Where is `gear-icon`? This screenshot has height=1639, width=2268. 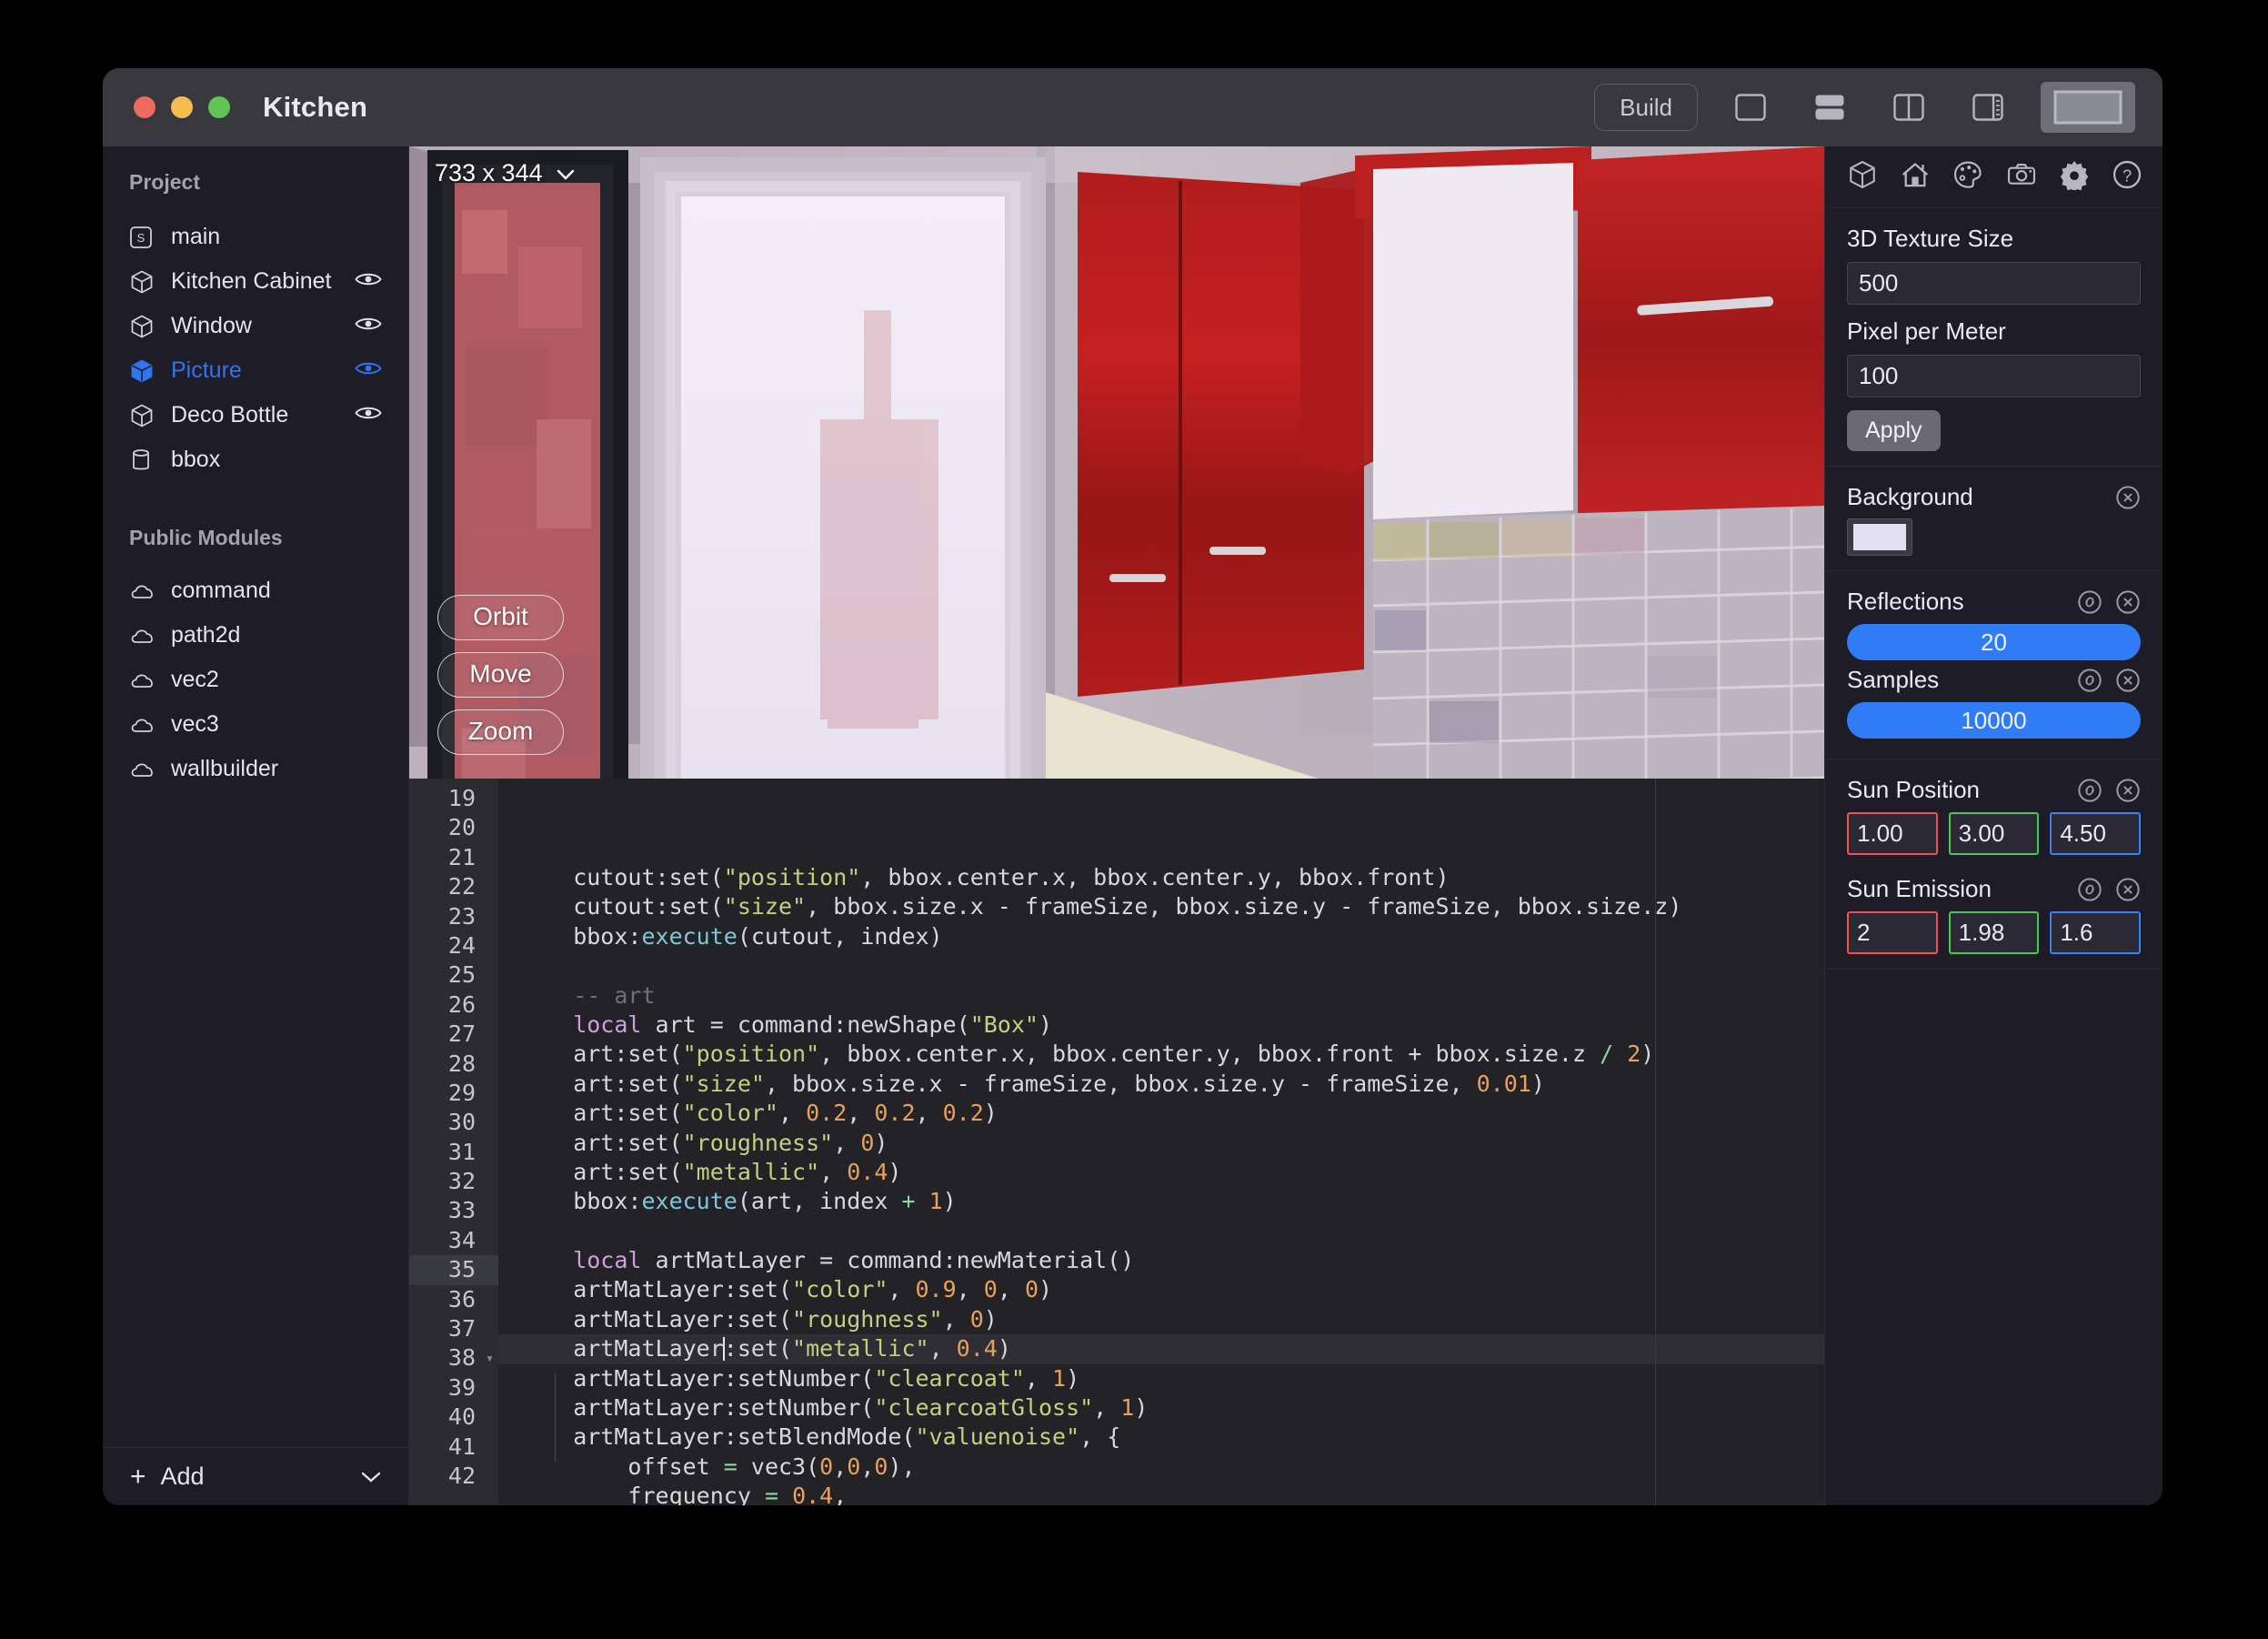 gear-icon is located at coordinates (2074, 177).